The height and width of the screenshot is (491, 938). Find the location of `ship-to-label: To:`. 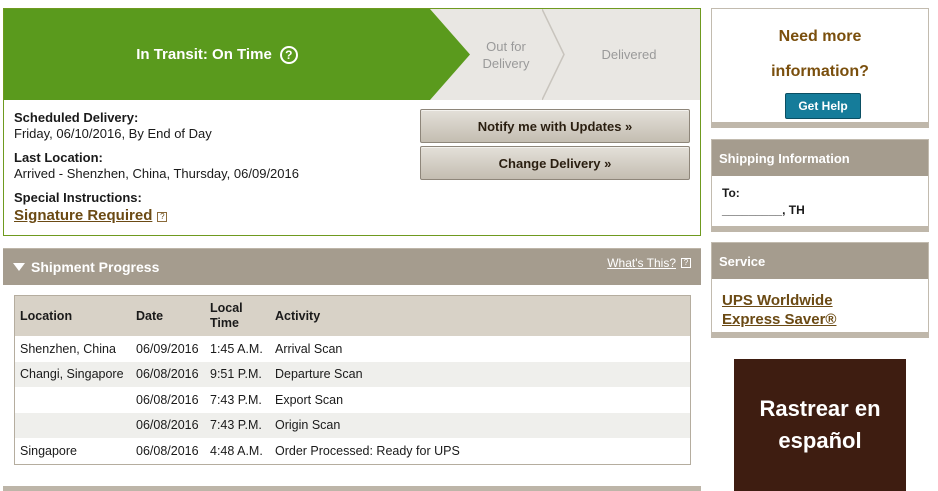

ship-to-label: To: is located at coordinates (731, 193).